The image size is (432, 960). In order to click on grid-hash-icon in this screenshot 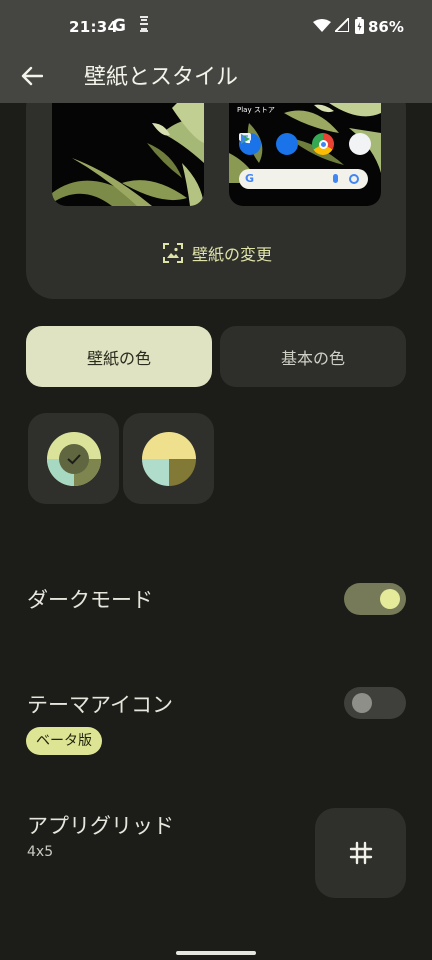, I will do `click(360, 853)`.